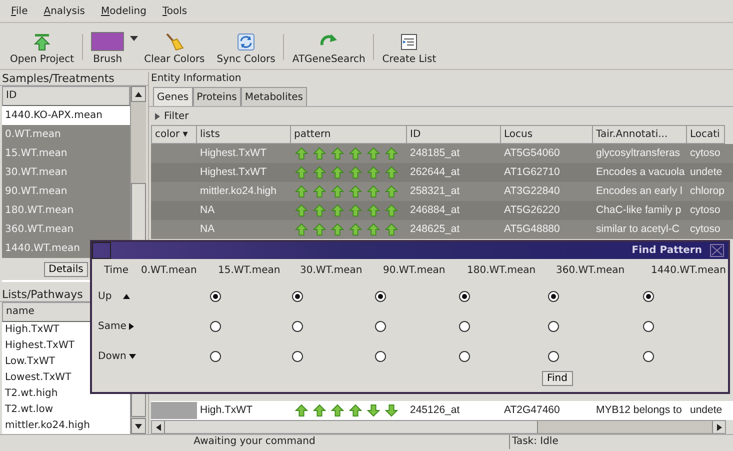  I want to click on column-header: Locati, so click(706, 134).